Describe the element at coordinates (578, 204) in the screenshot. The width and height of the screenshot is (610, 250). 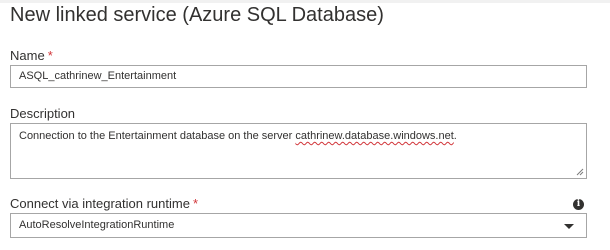
I see `info-icon: i` at that location.